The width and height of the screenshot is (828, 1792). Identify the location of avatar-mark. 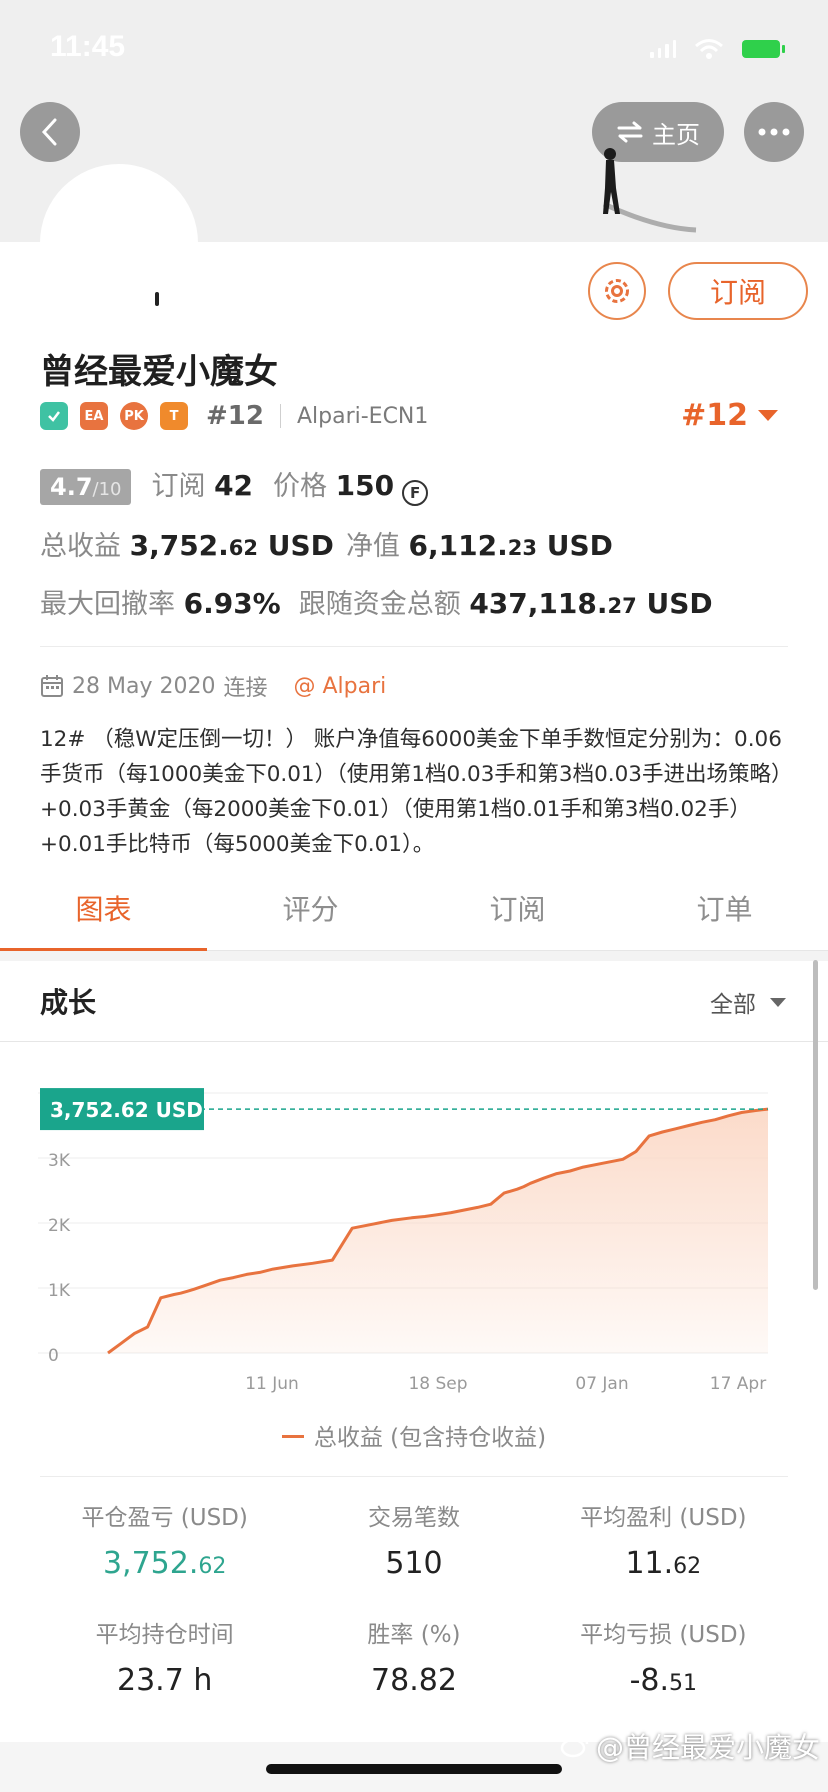
(157, 299).